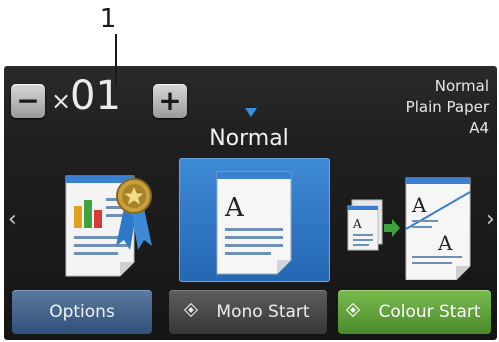  Describe the element at coordinates (479, 128) in the screenshot. I see `paper-size-setting: A4` at that location.